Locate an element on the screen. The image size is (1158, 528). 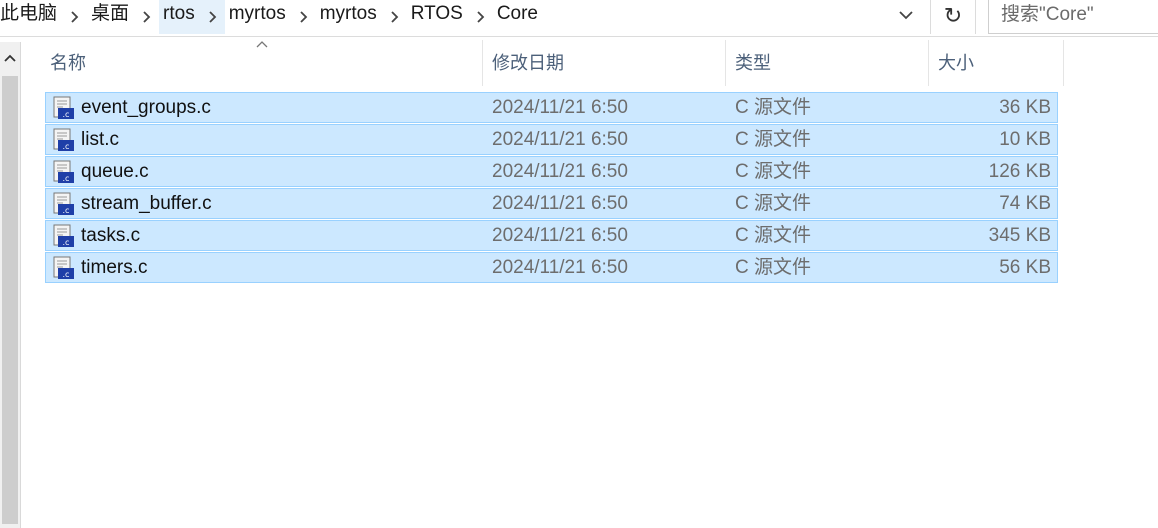
breadcrumb-this-pc: 此电脑 is located at coordinates (30, 17).